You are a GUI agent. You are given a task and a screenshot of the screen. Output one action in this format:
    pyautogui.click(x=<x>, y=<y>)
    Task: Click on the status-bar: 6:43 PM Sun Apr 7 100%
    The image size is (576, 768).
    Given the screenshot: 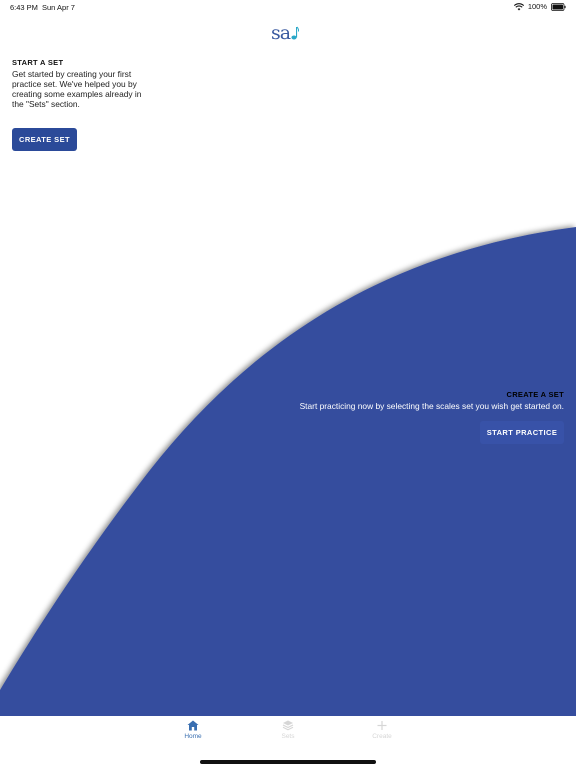 What is the action you would take?
    pyautogui.click(x=288, y=8)
    